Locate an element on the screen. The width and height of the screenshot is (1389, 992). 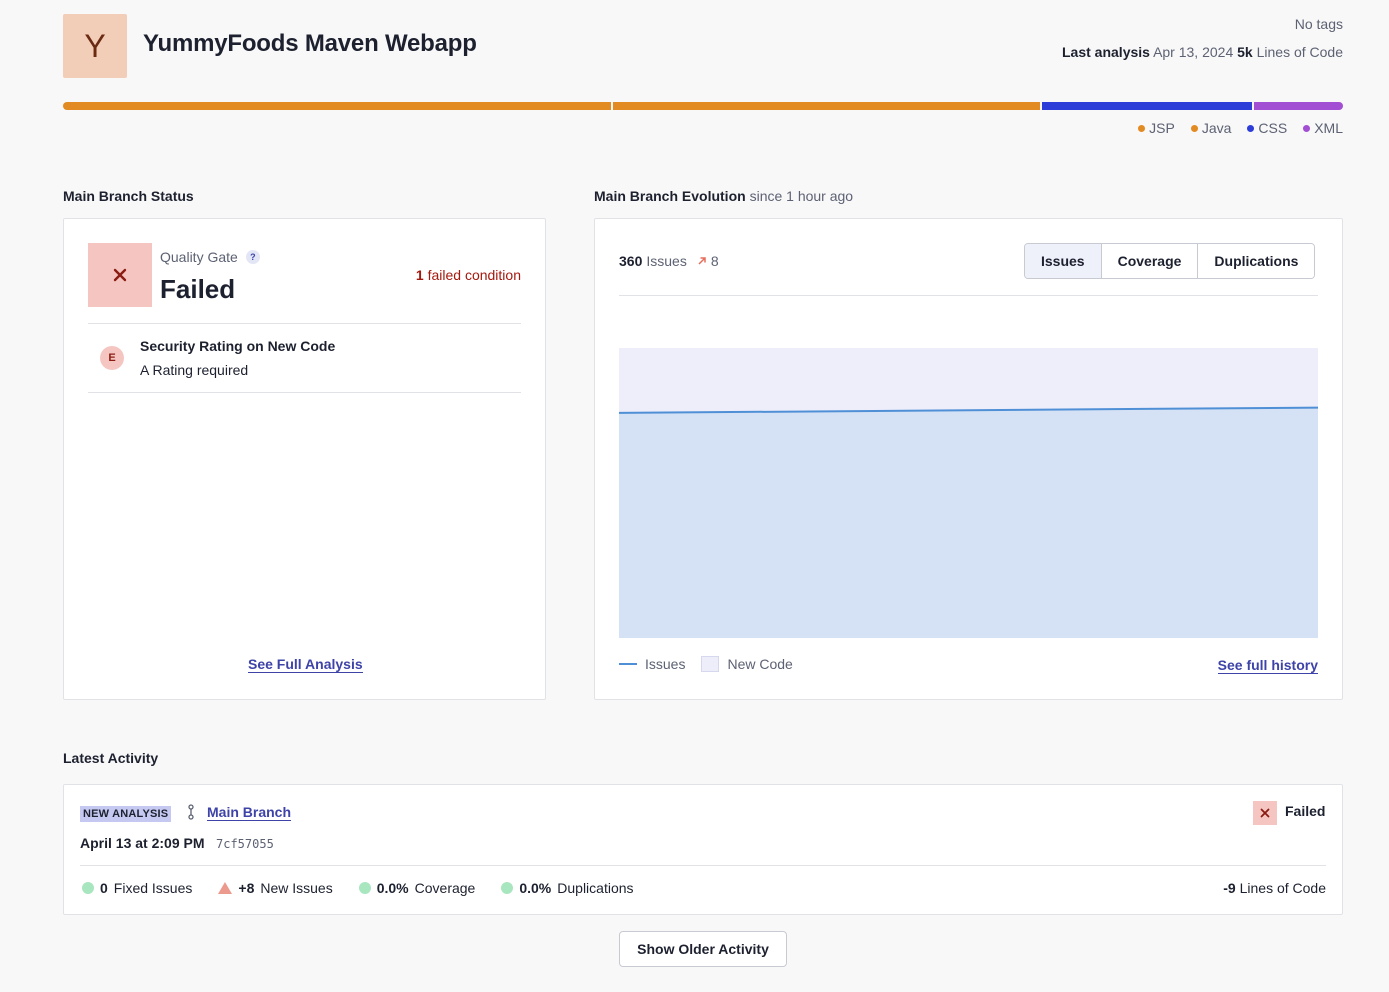
legend-item-xml: XML is located at coordinates (1323, 128).